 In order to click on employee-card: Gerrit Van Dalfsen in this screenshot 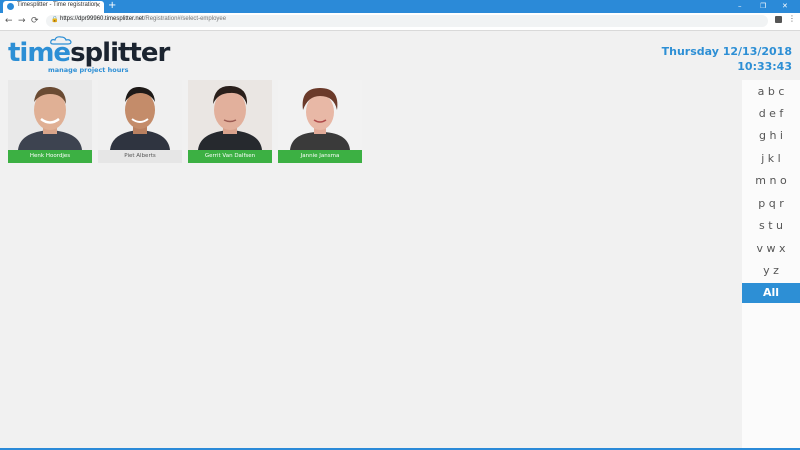, I will do `click(230, 121)`.